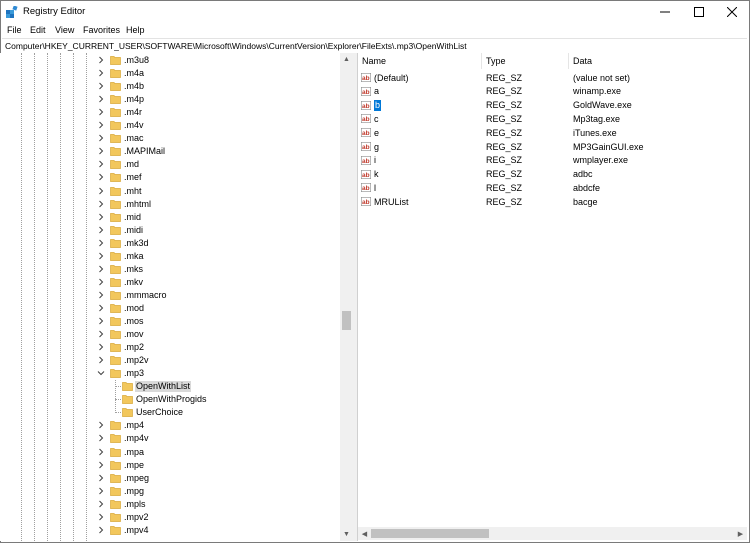 This screenshot has width=750, height=543. Describe the element at coordinates (552, 188) in the screenshot. I see `value-row: ab l REG_SZ abdcfe` at that location.